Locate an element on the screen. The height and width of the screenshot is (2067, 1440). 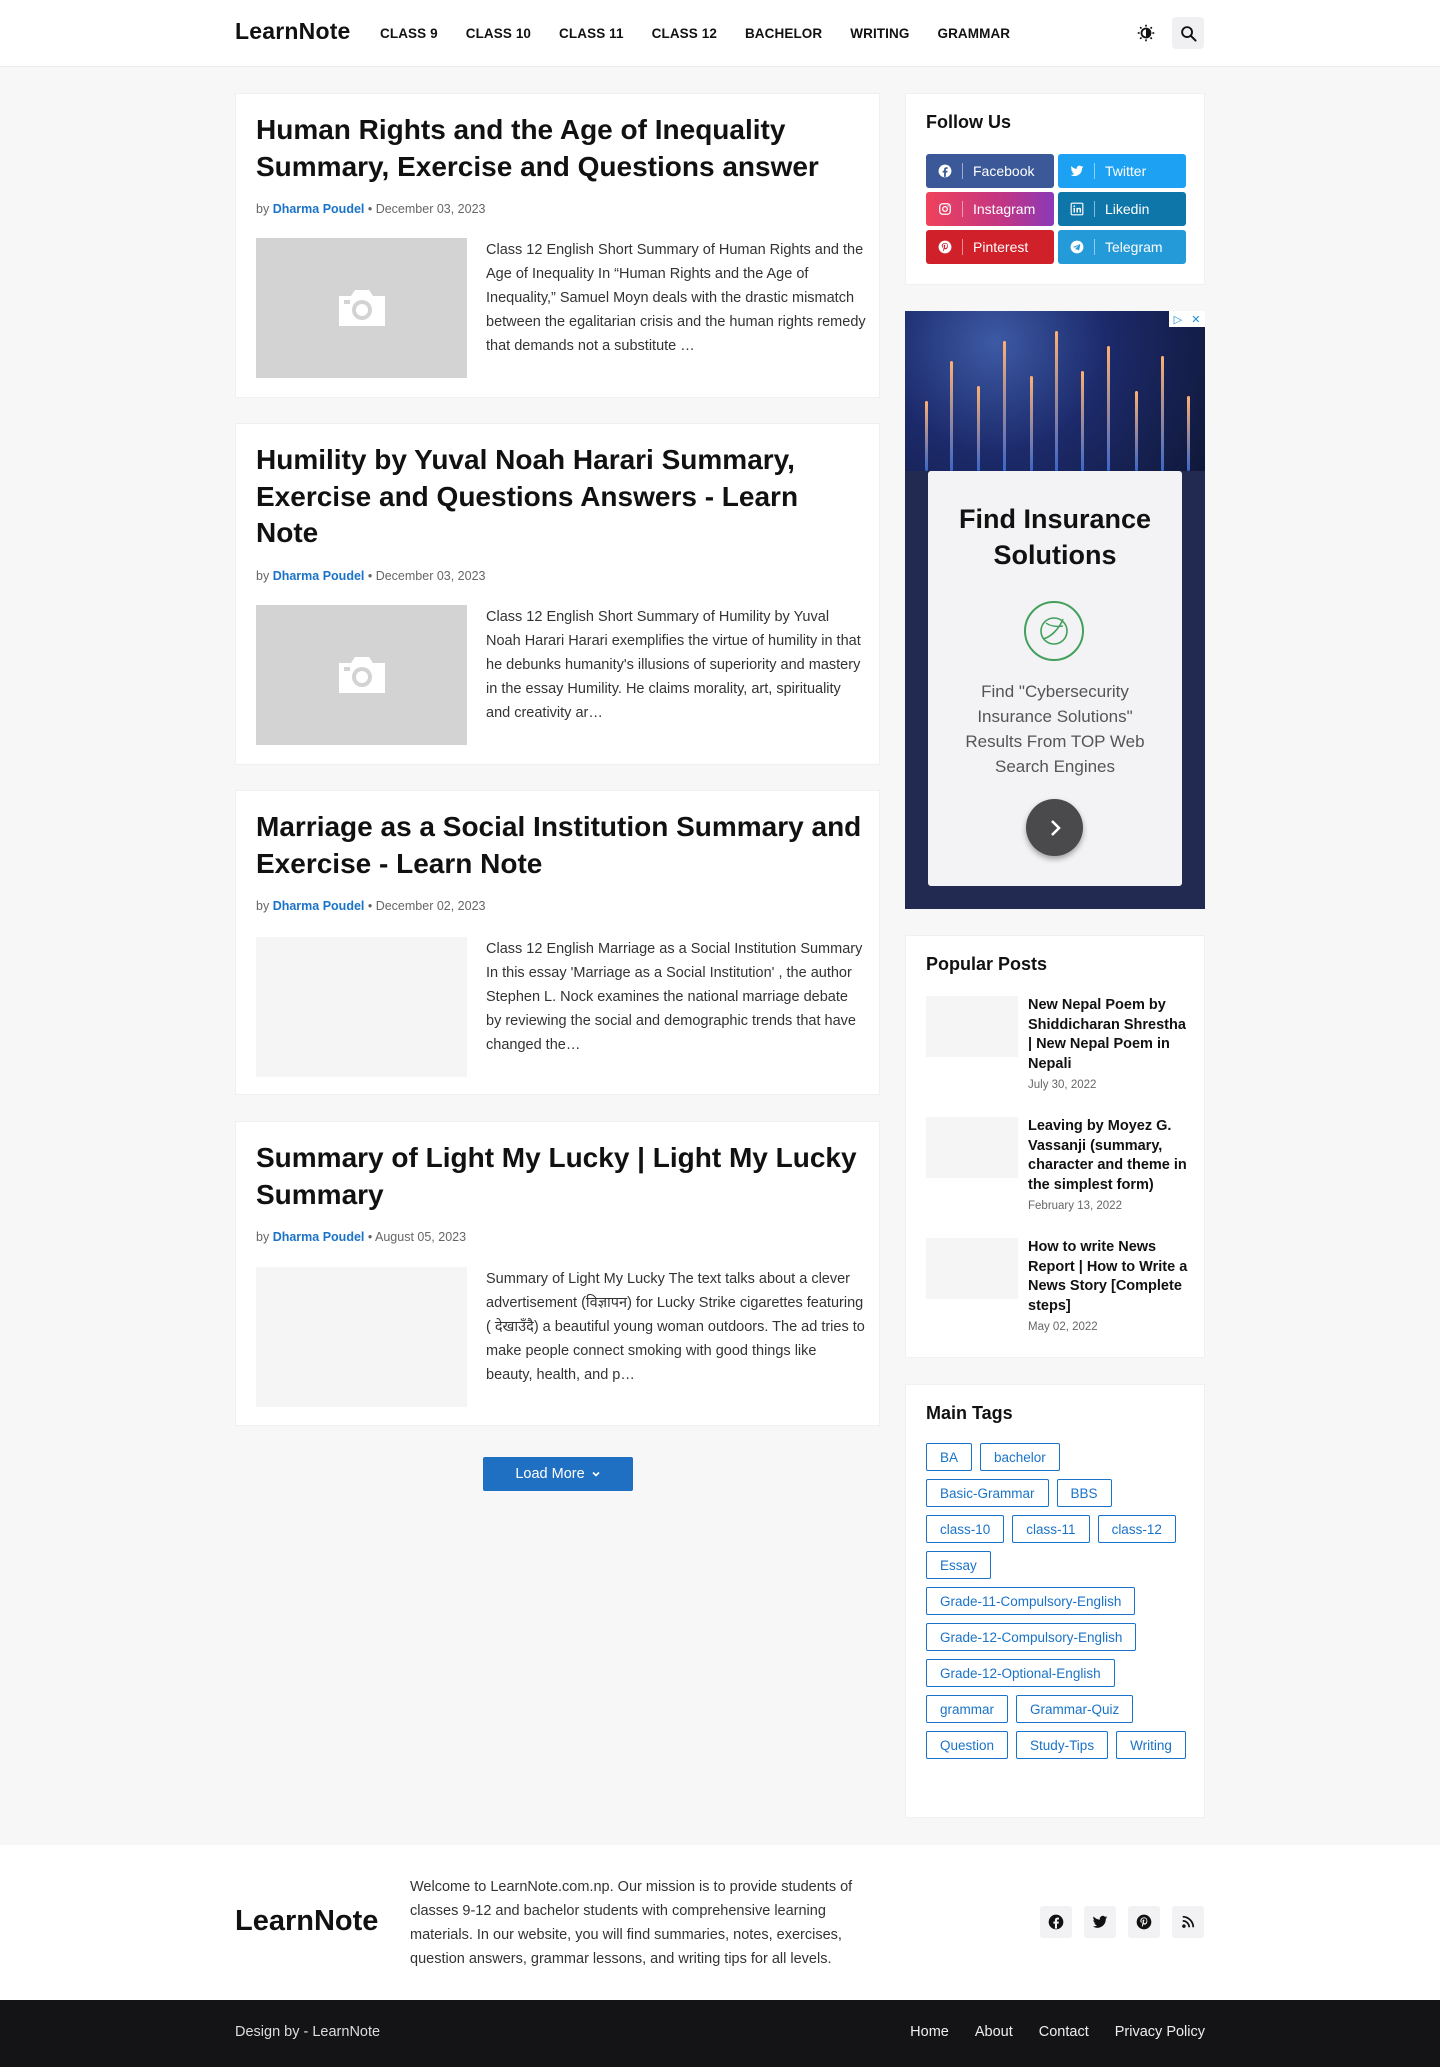
footer-link-privacy-policy: Privacy Policy is located at coordinates (1160, 2032).